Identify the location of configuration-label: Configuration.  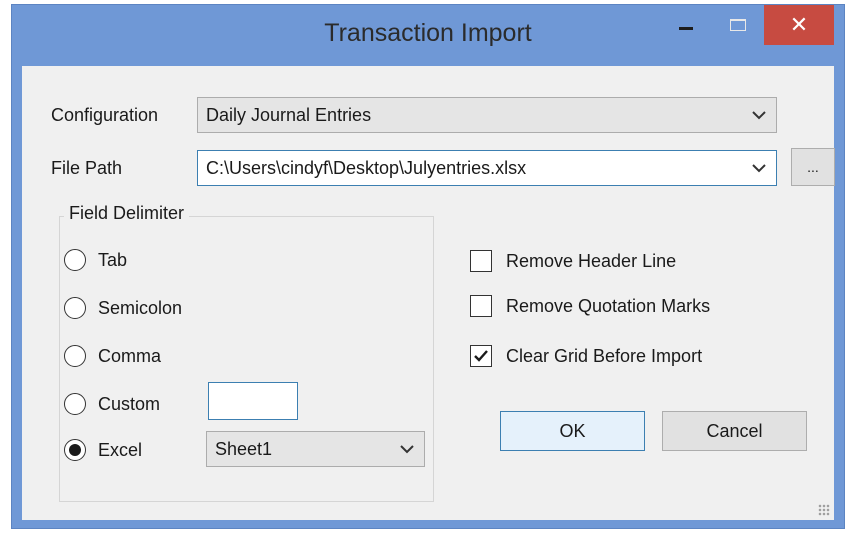
(105, 115).